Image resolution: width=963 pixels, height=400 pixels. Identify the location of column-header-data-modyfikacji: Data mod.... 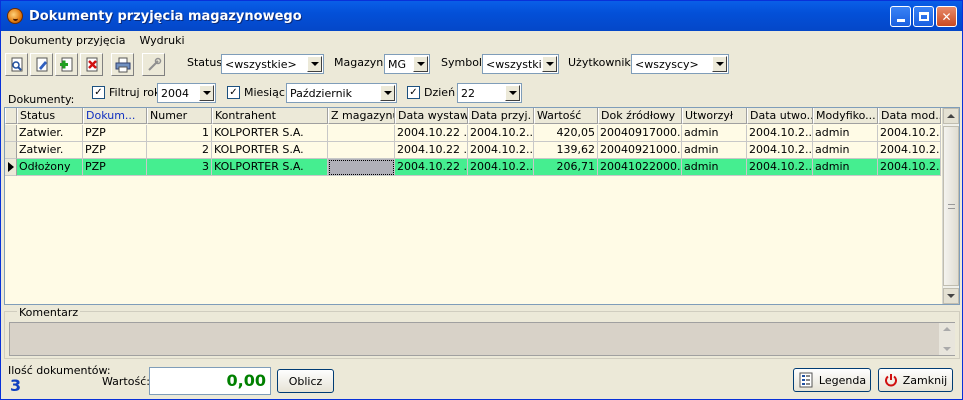
(909, 116).